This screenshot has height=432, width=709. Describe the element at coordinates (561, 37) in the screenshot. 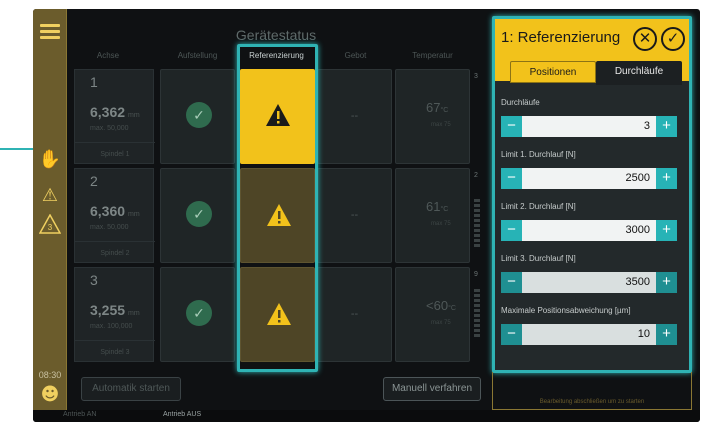

I see `panel-title: 1: Referenzierung` at that location.